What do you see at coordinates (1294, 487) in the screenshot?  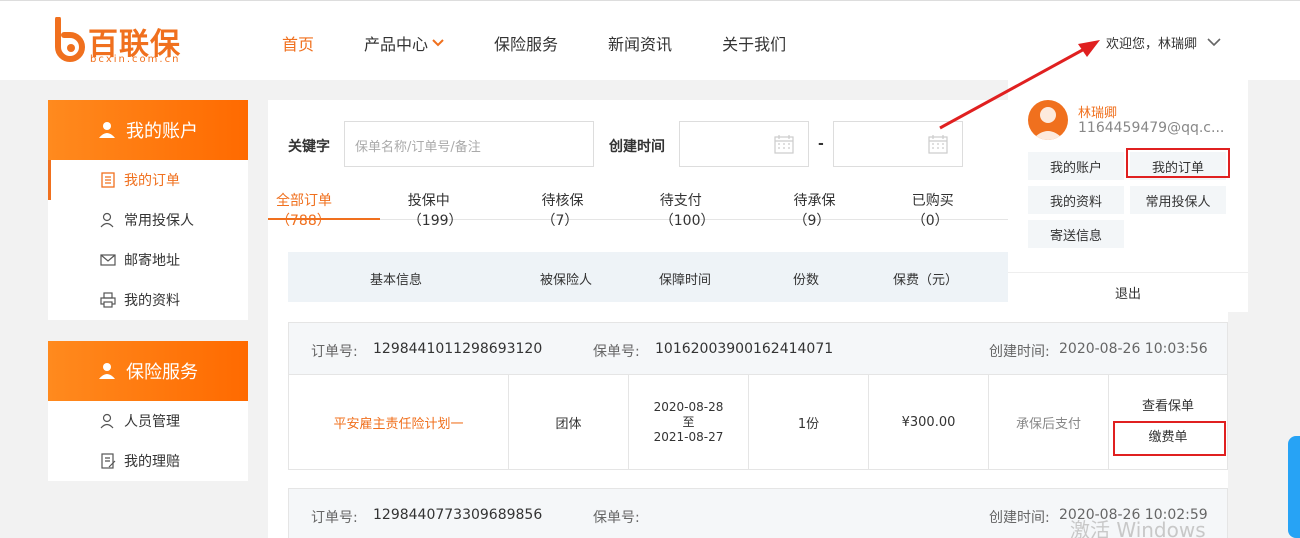 I see `floating-side-tab` at bounding box center [1294, 487].